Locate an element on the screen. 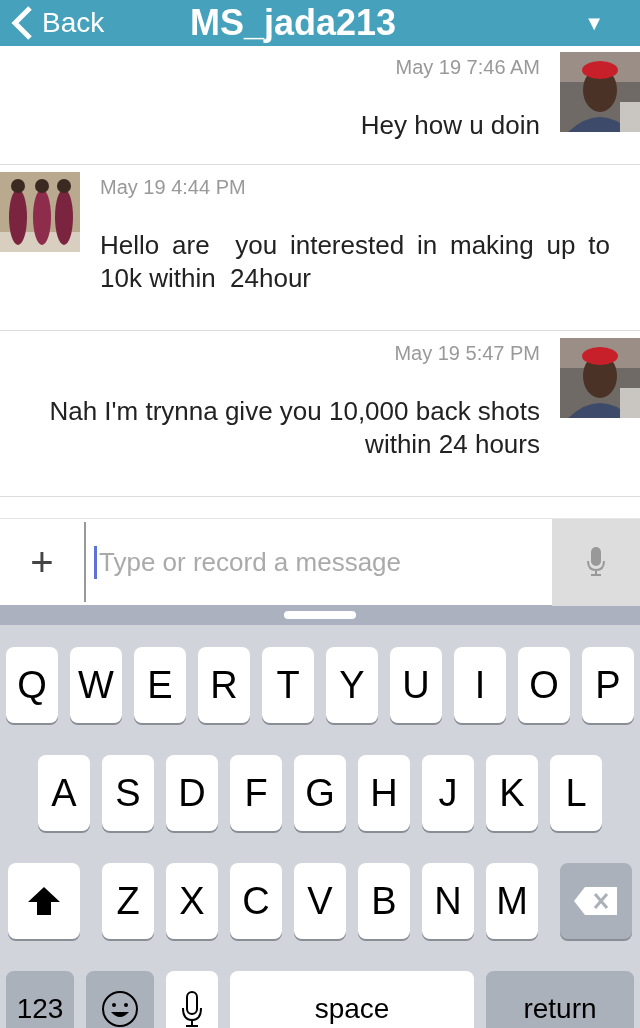 The image size is (640, 1028). key: Z is located at coordinates (128, 901).